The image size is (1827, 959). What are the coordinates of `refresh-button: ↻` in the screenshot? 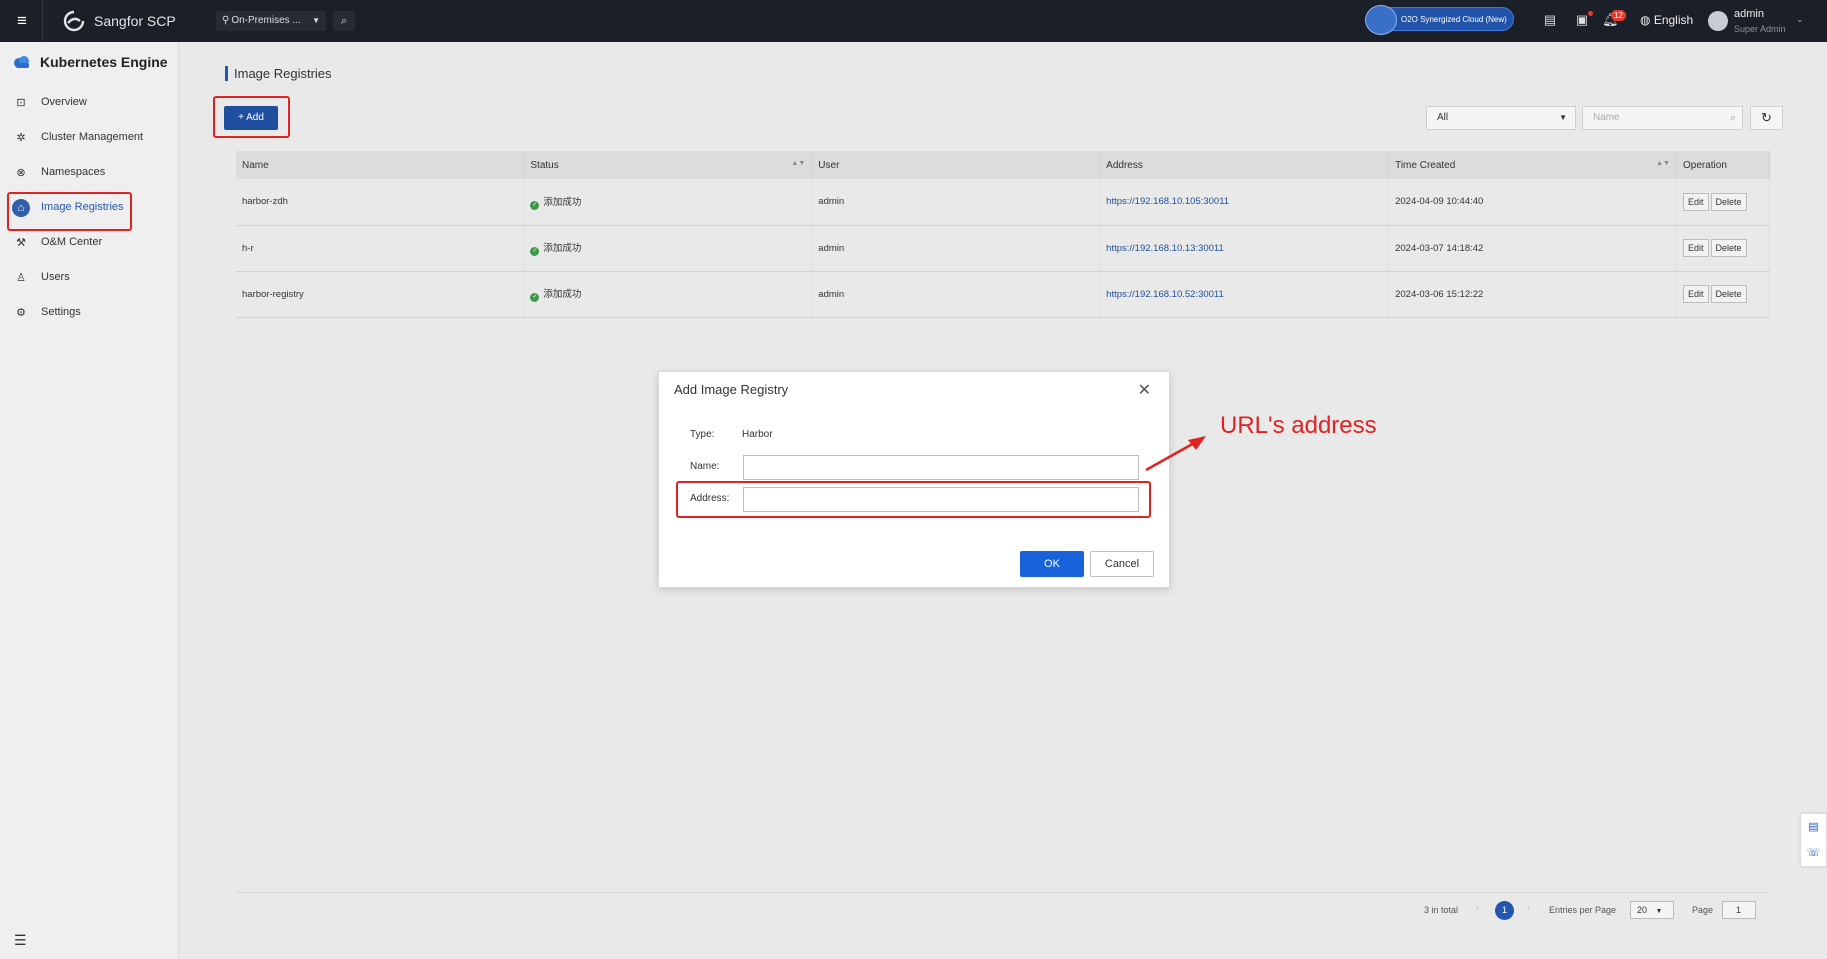 It's located at (1766, 118).